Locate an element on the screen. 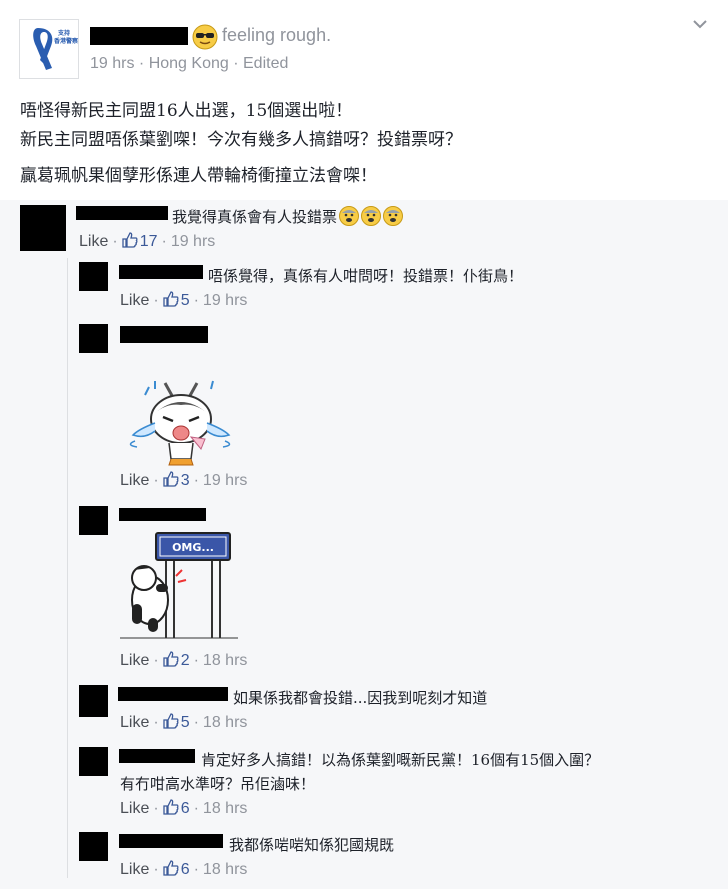 The width and height of the screenshot is (728, 889). comment-actions: Like · 3 · 19 hrs is located at coordinates (184, 480).